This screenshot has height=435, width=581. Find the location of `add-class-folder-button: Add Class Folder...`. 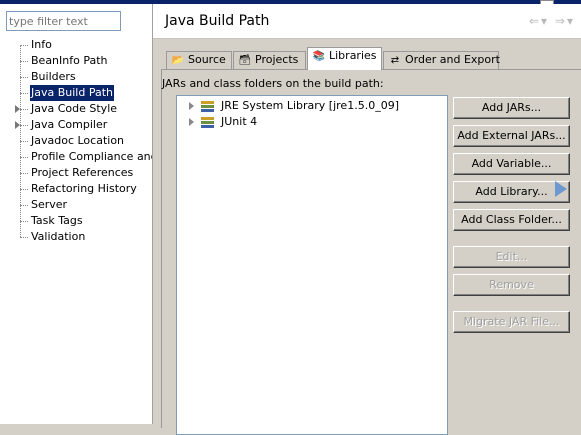

add-class-folder-button: Add Class Folder... is located at coordinates (511, 220).